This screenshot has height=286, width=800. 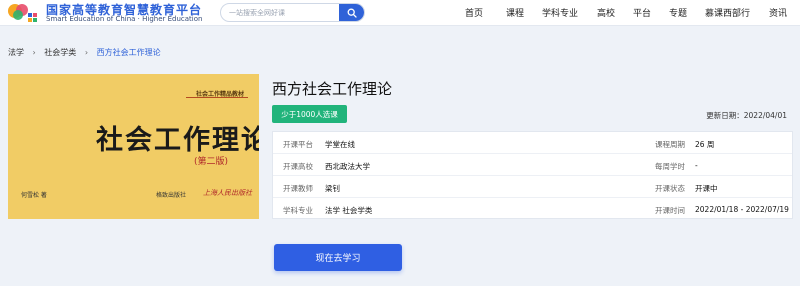 What do you see at coordinates (338, 257) in the screenshot?
I see `start-learning-button: 现在去学习` at bounding box center [338, 257].